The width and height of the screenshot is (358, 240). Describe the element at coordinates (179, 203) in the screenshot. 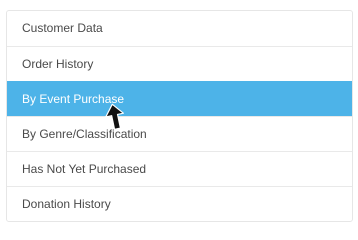

I see `menu-item-donation-history: Donation History` at that location.